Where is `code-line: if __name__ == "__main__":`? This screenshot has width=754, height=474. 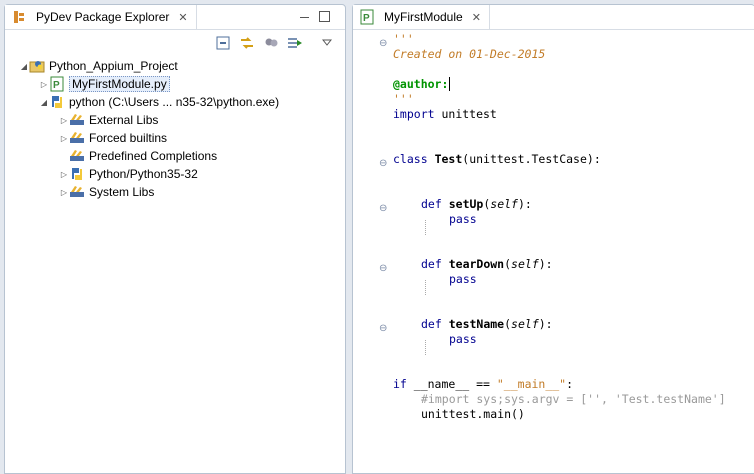
code-line: if __name__ == "__main__": is located at coordinates (483, 384).